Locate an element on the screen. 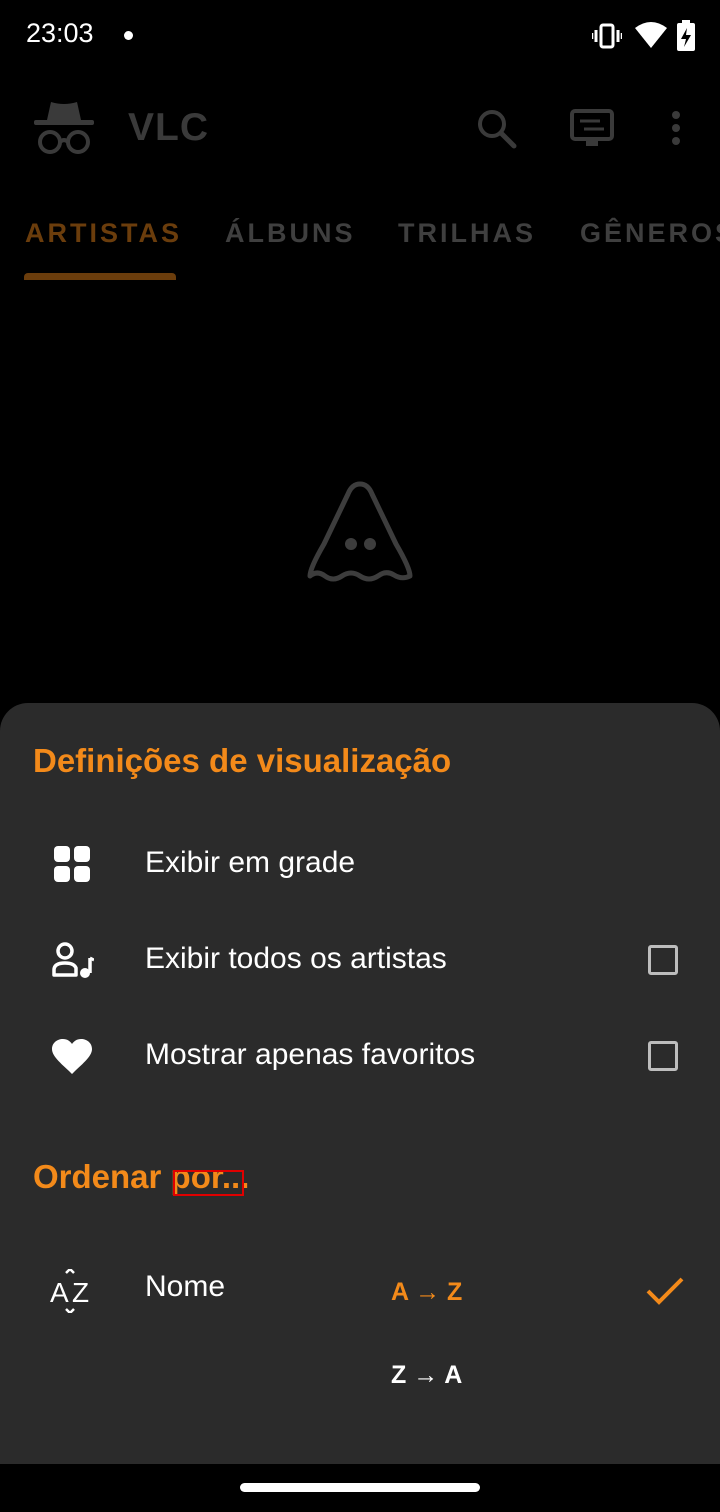 Image resolution: width=720 pixels, height=1512 pixels. show-favorites-only-checkbox is located at coordinates (663, 1056).